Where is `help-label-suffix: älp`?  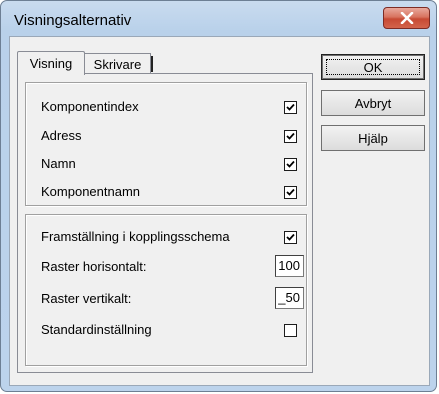
help-label-suffix: älp is located at coordinates (379, 138).